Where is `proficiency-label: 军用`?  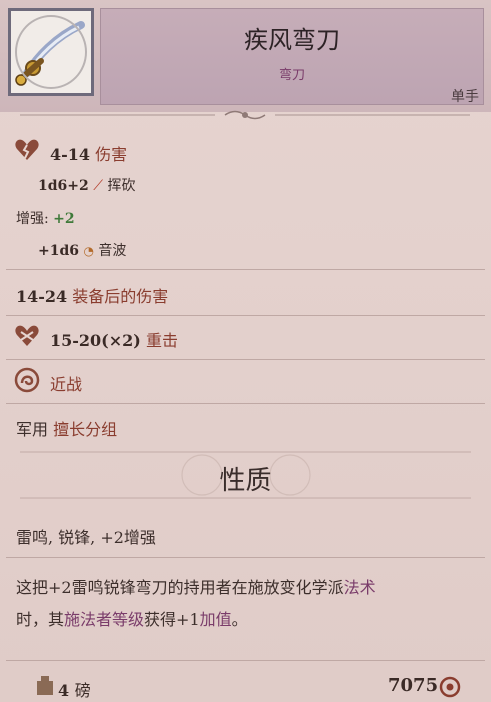 proficiency-label: 军用 is located at coordinates (32, 429).